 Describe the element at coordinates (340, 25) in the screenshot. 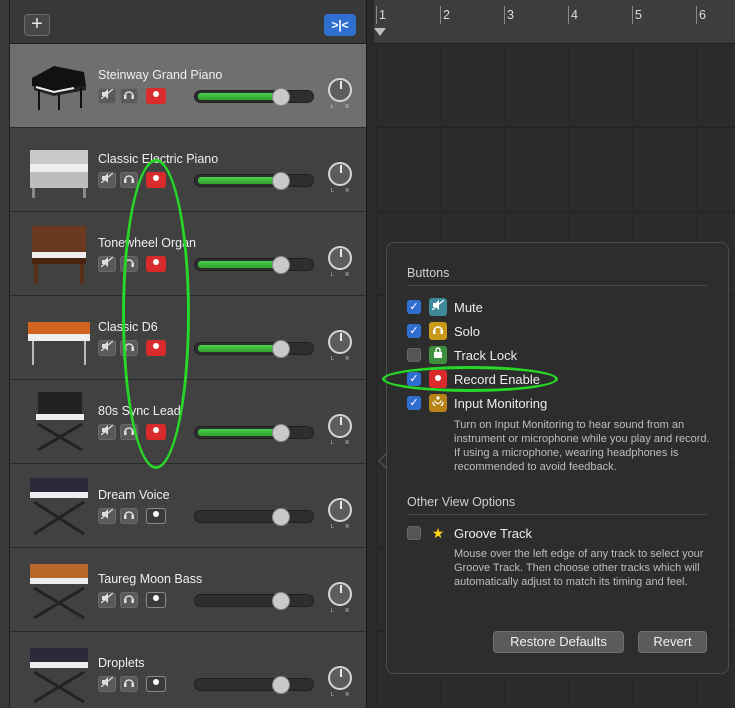

I see `track-header-filter-button: >|<` at that location.